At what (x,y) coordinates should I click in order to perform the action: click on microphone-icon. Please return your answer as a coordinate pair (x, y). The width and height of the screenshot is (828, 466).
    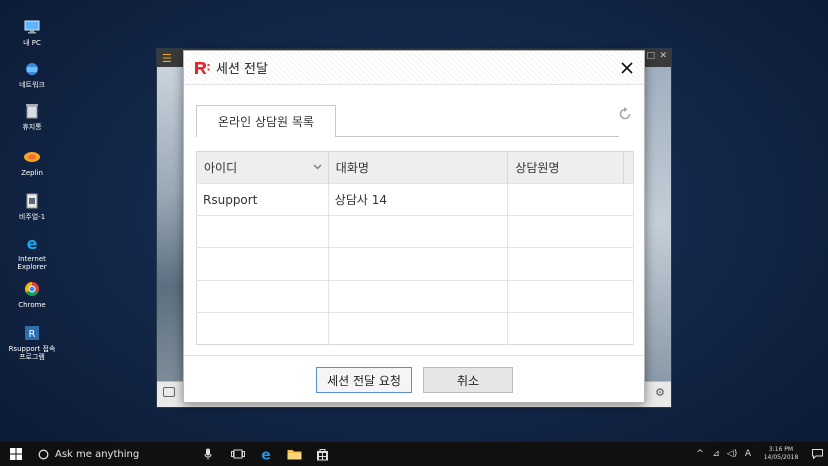
    Looking at the image, I should click on (208, 454).